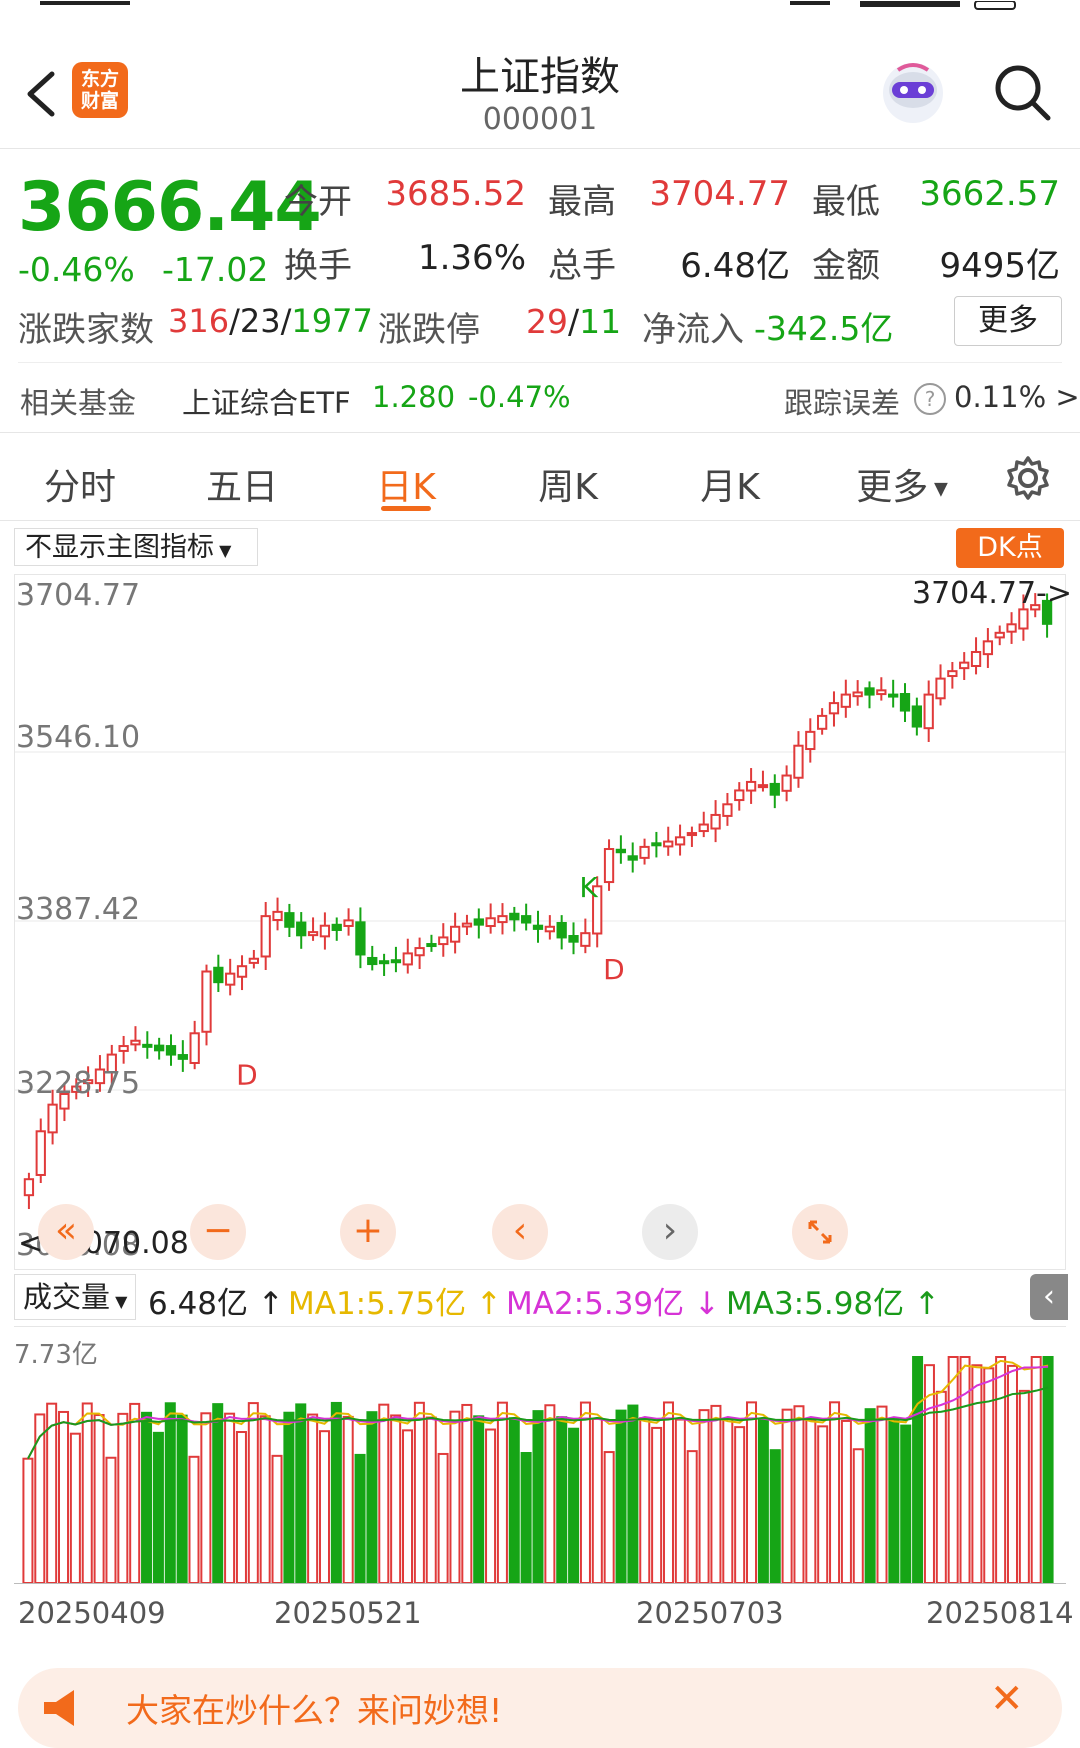  What do you see at coordinates (1017, 397) in the screenshot?
I see `tracking-value: 0.11% >` at bounding box center [1017, 397].